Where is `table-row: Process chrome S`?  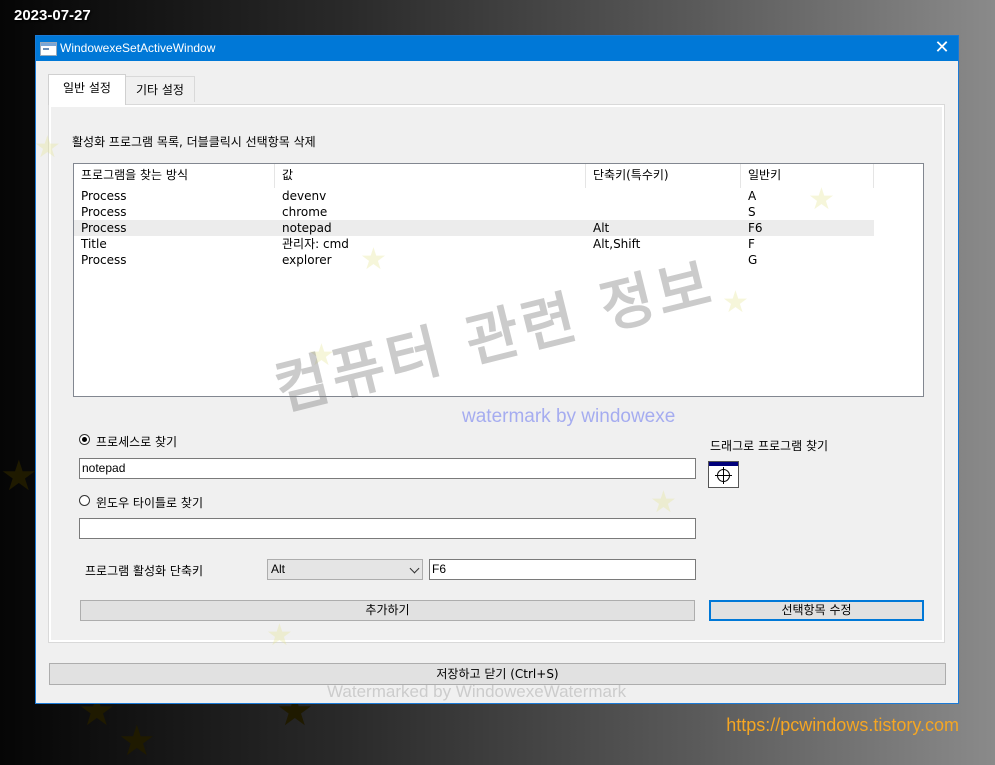
table-row: Process chrome S is located at coordinates (474, 212).